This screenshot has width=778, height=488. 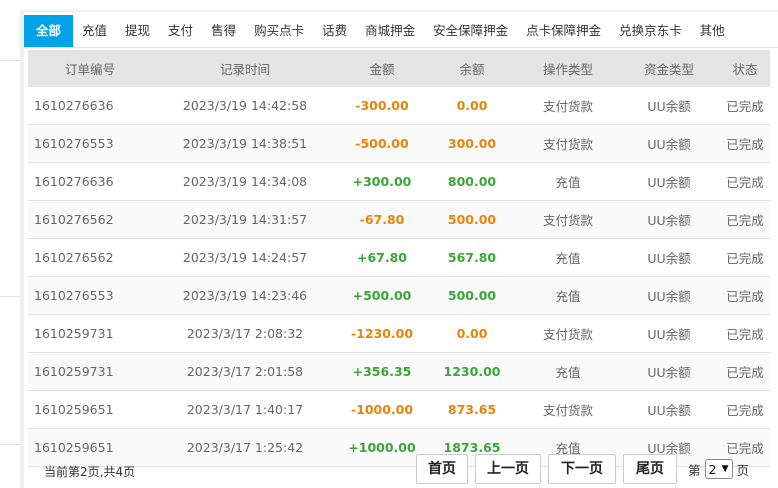 What do you see at coordinates (650, 31) in the screenshot?
I see `tab-10: 兑换京东卡` at bounding box center [650, 31].